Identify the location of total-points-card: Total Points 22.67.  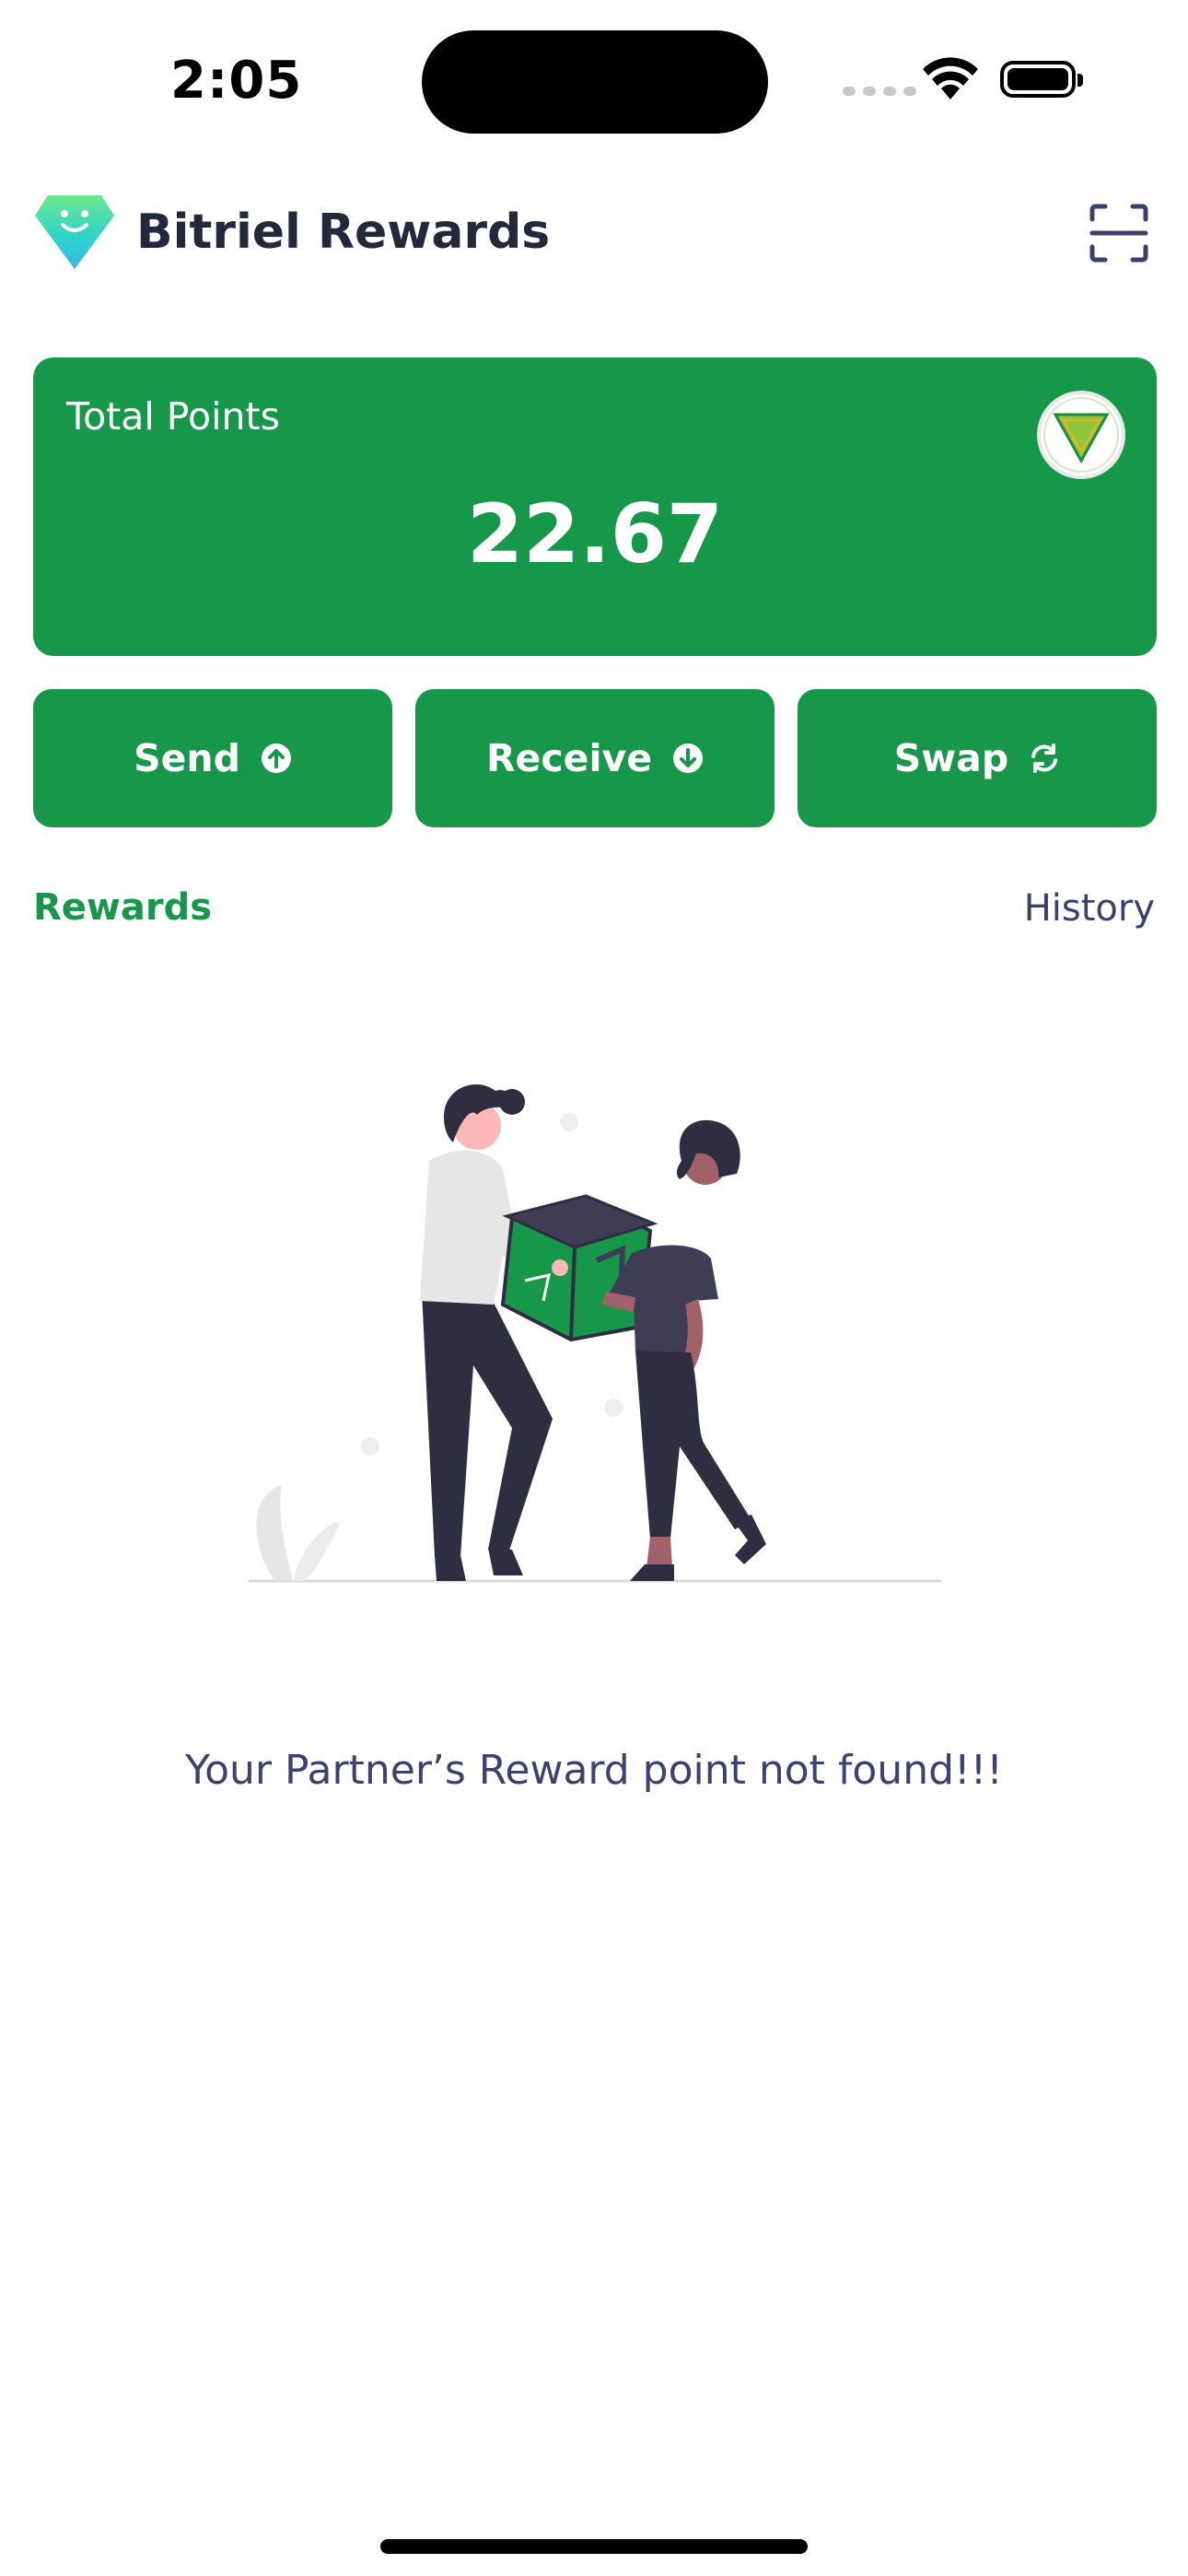
(595, 506).